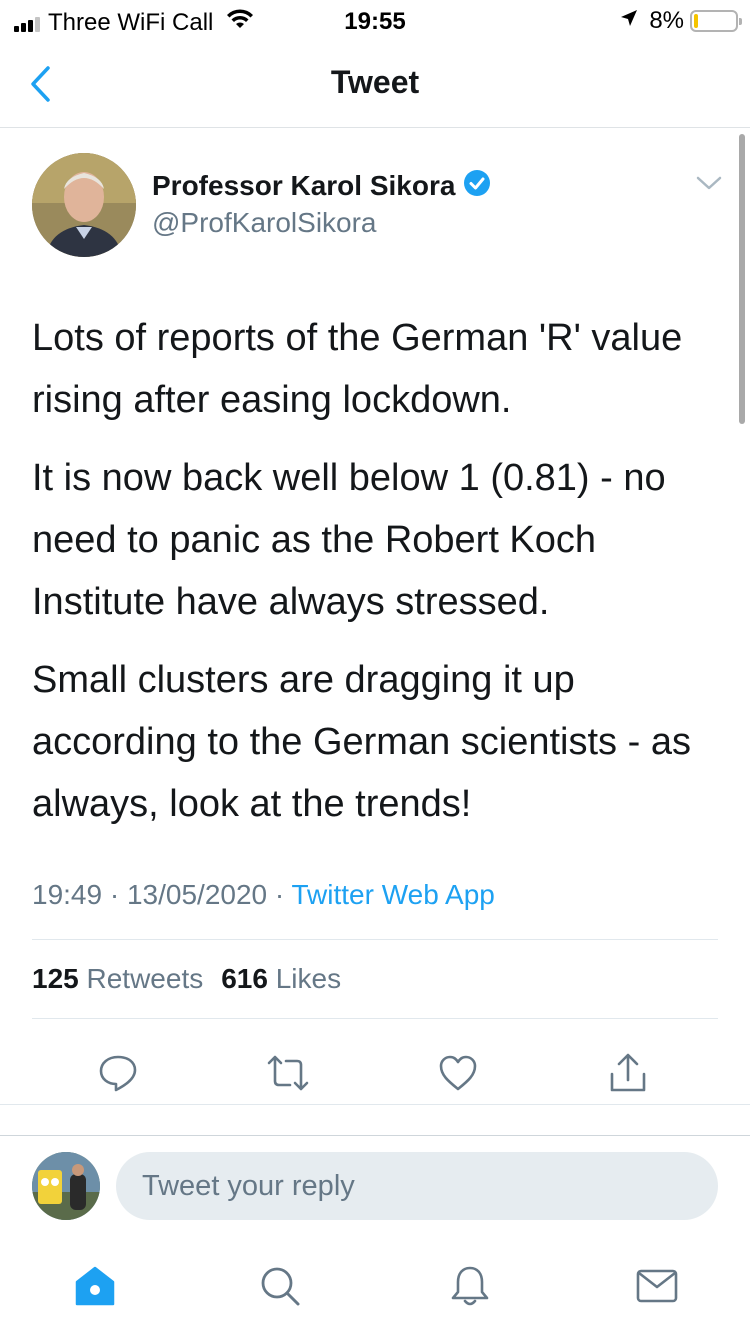 This screenshot has width=750, height=1334. What do you see at coordinates (716, 21) in the screenshot?
I see `battery-icon` at bounding box center [716, 21].